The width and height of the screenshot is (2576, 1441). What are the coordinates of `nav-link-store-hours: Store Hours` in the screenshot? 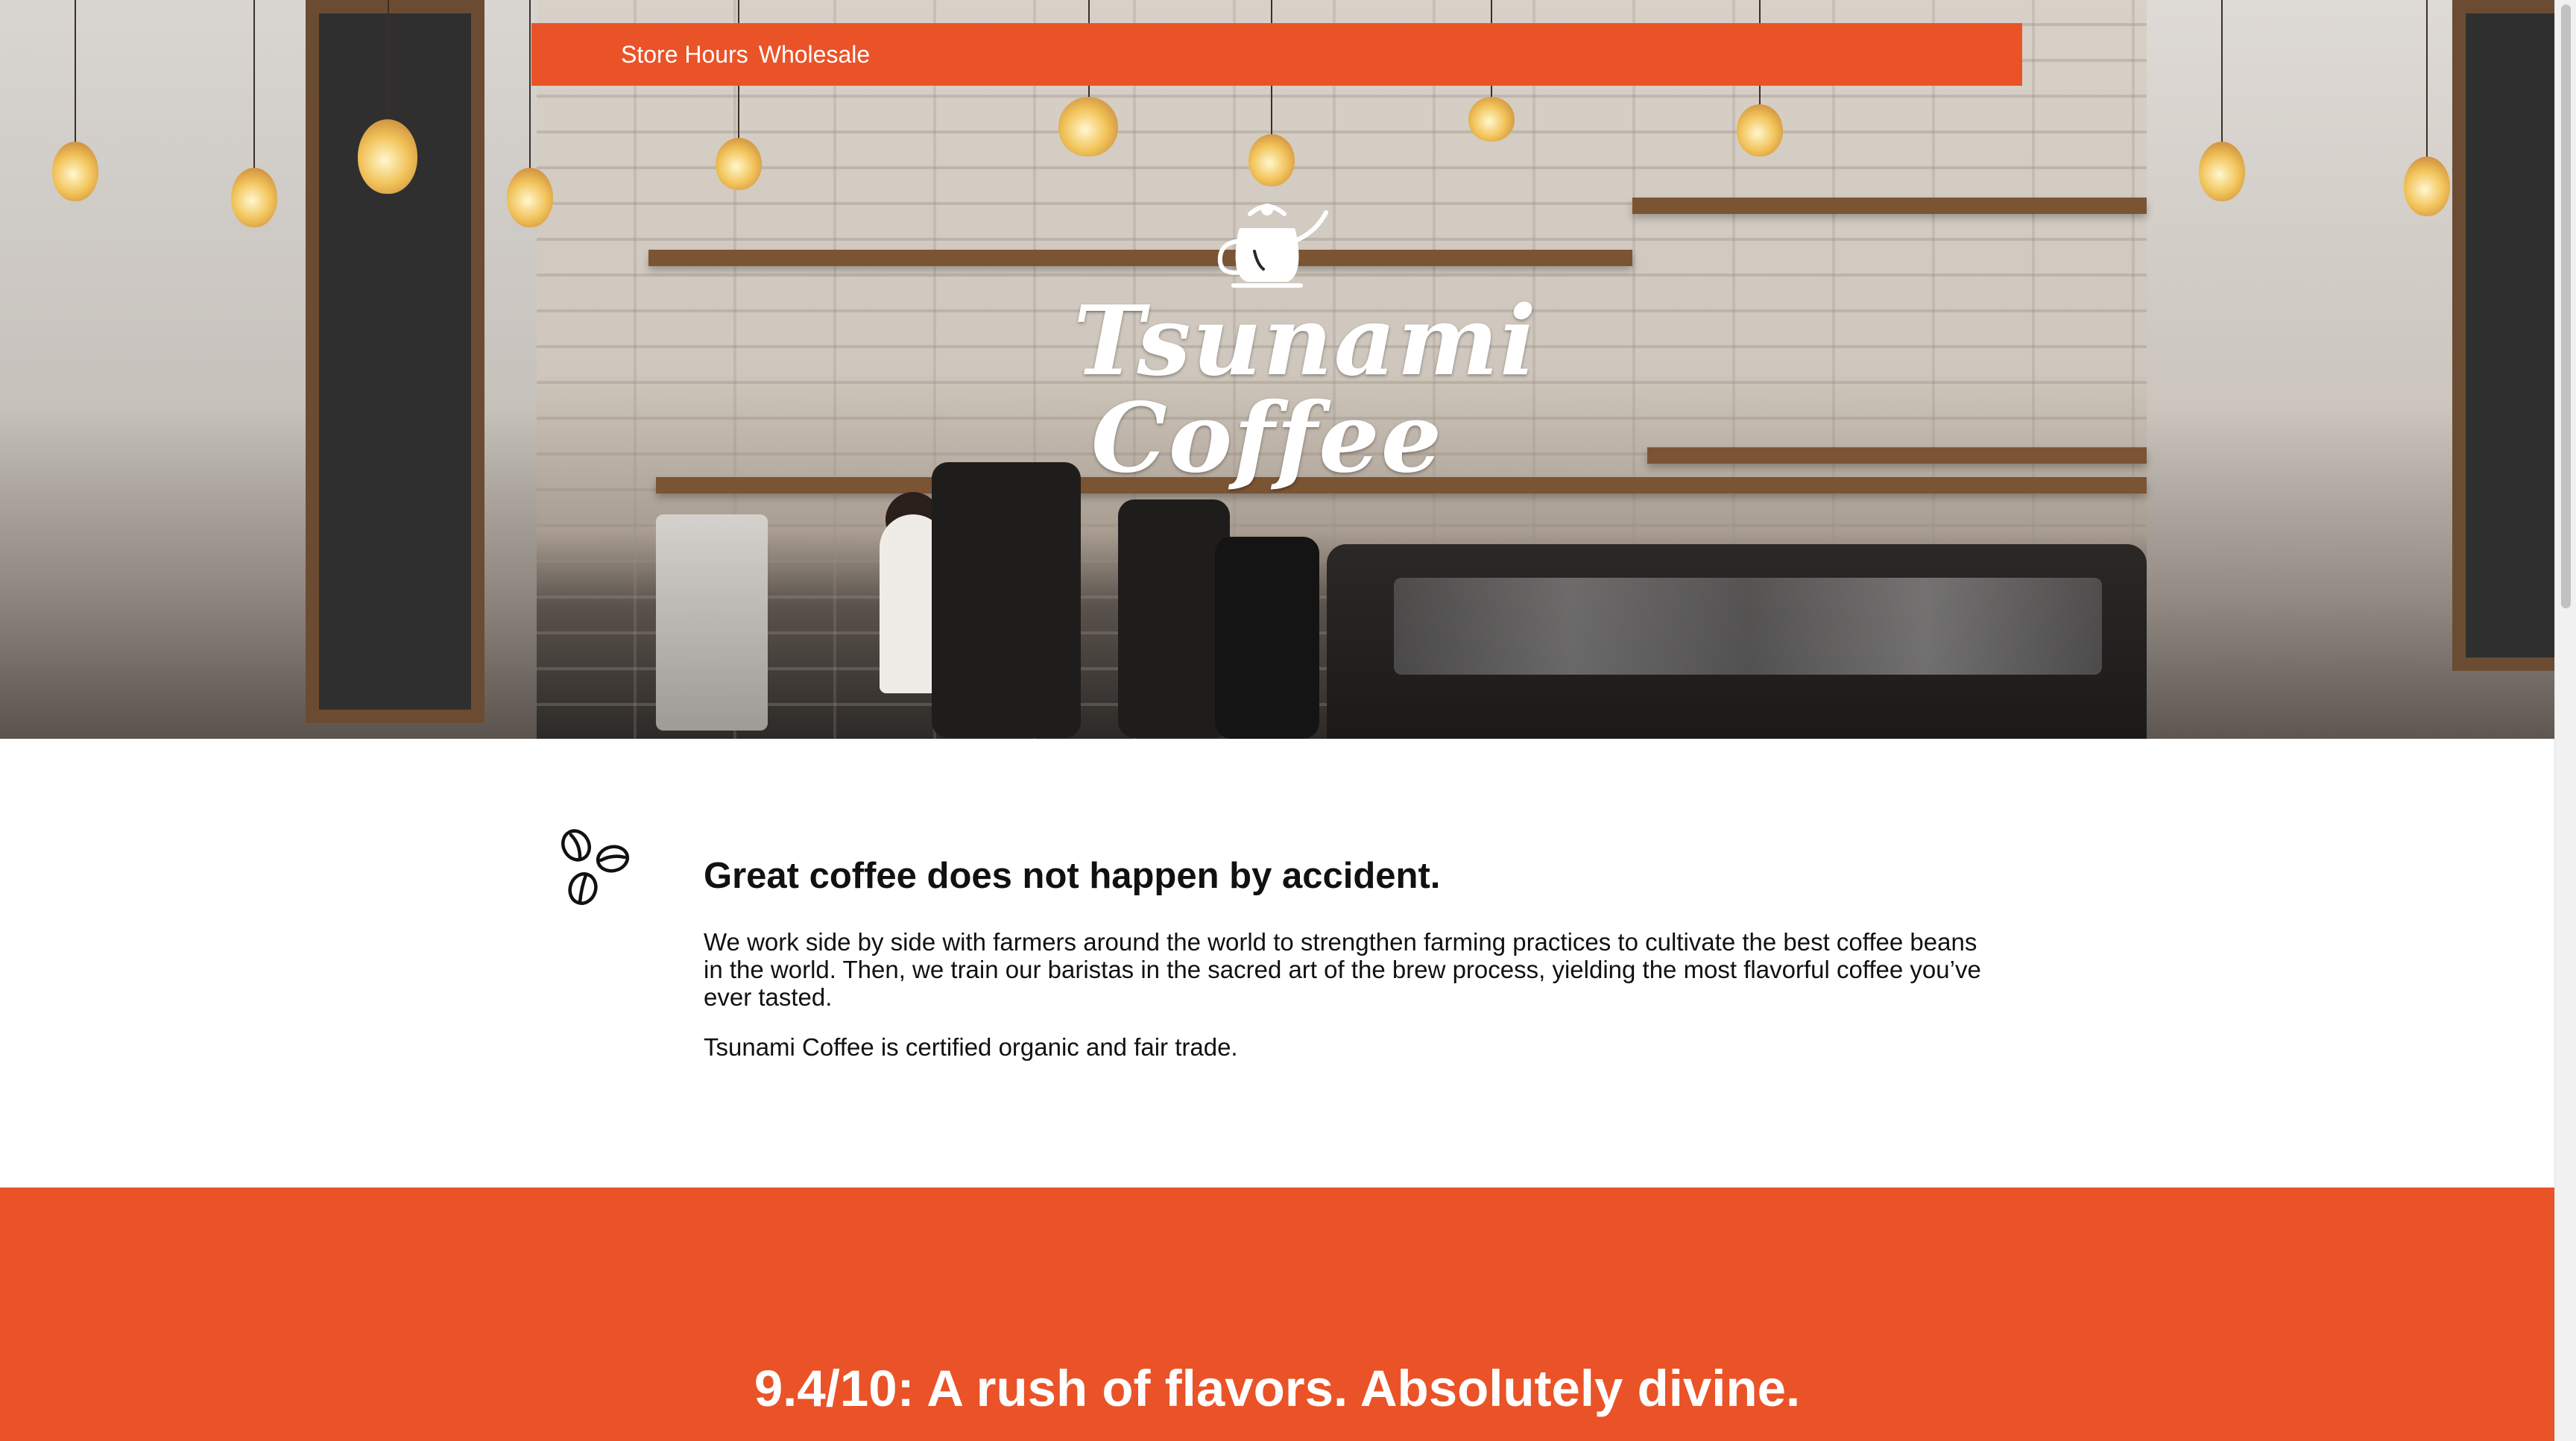 It's located at (684, 55).